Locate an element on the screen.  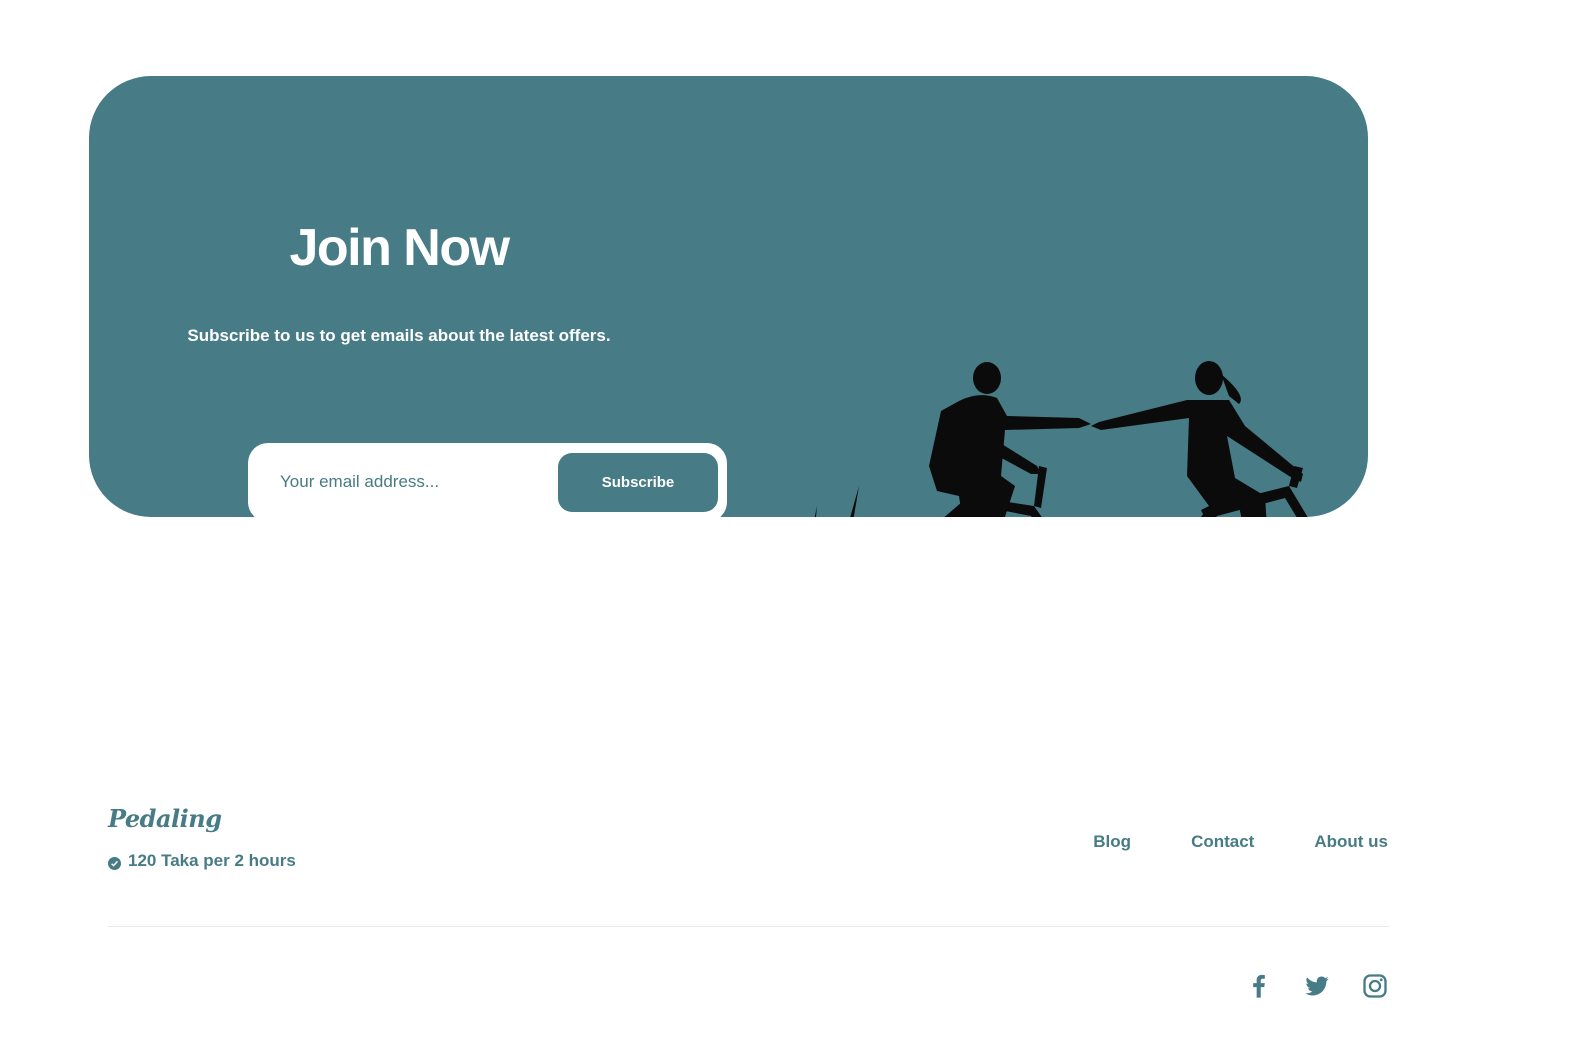
brand-logo: Pedaling is located at coordinates (165, 818).